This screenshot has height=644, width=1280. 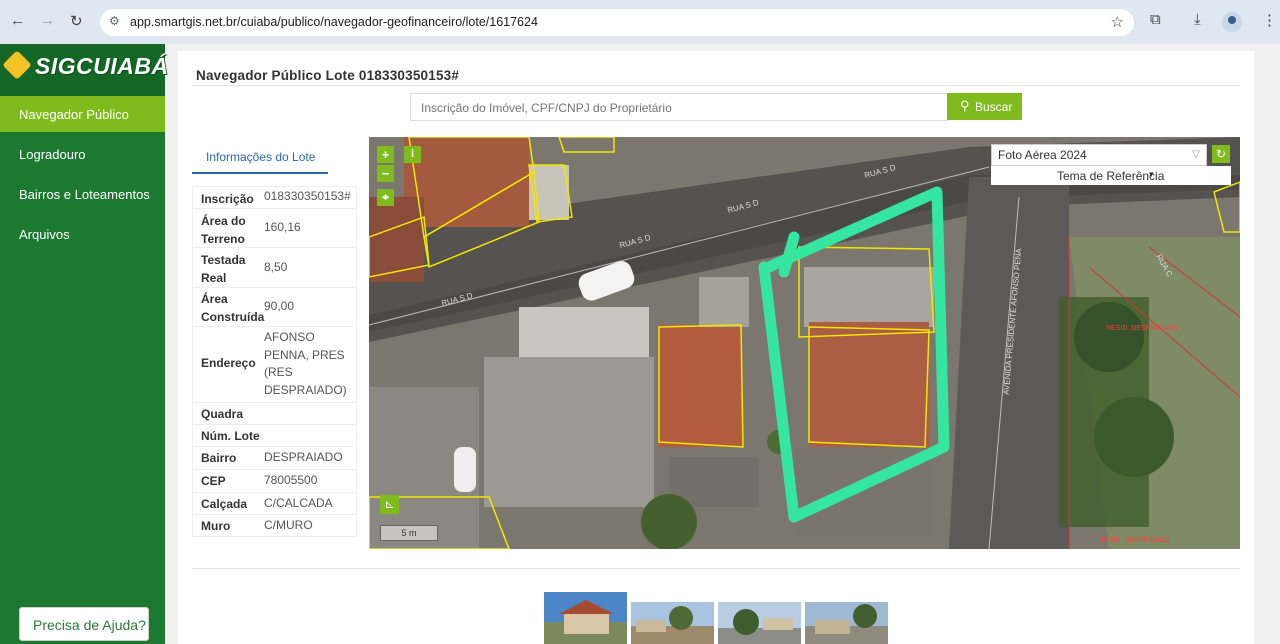 I want to click on tab-label: Informações do Lote, so click(x=261, y=157).